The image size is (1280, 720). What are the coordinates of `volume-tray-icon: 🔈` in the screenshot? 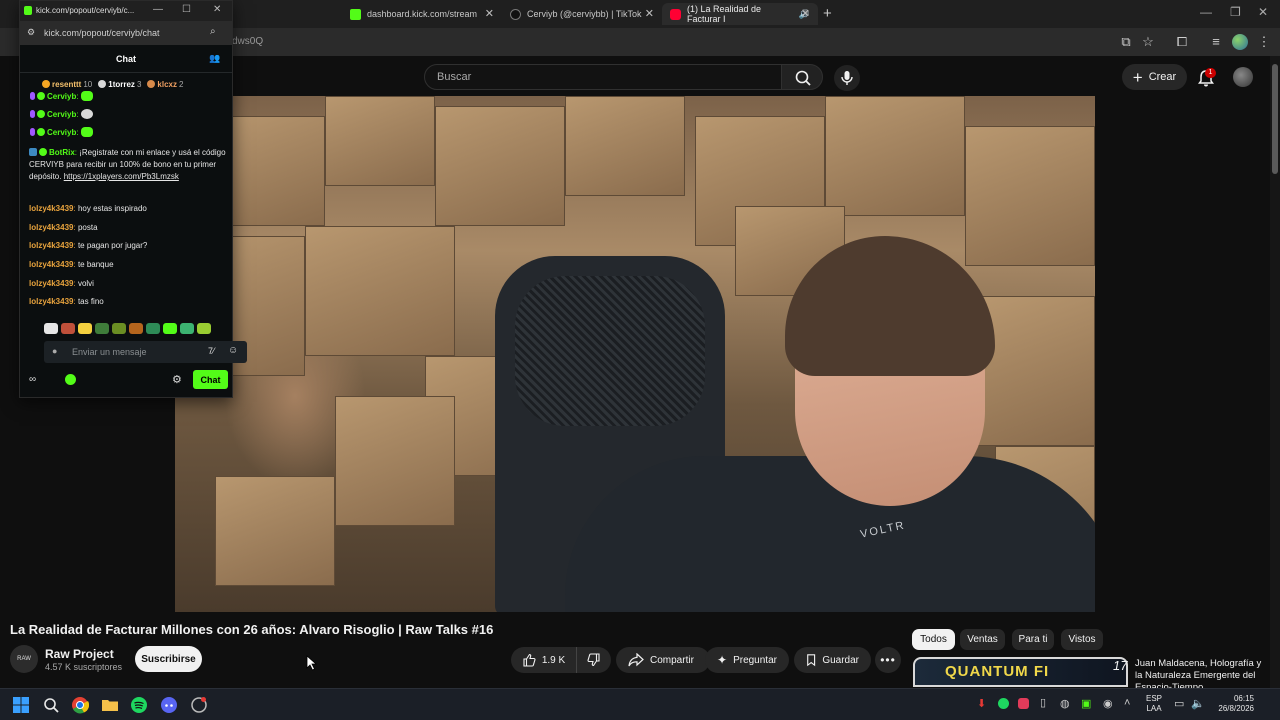 It's located at (1198, 703).